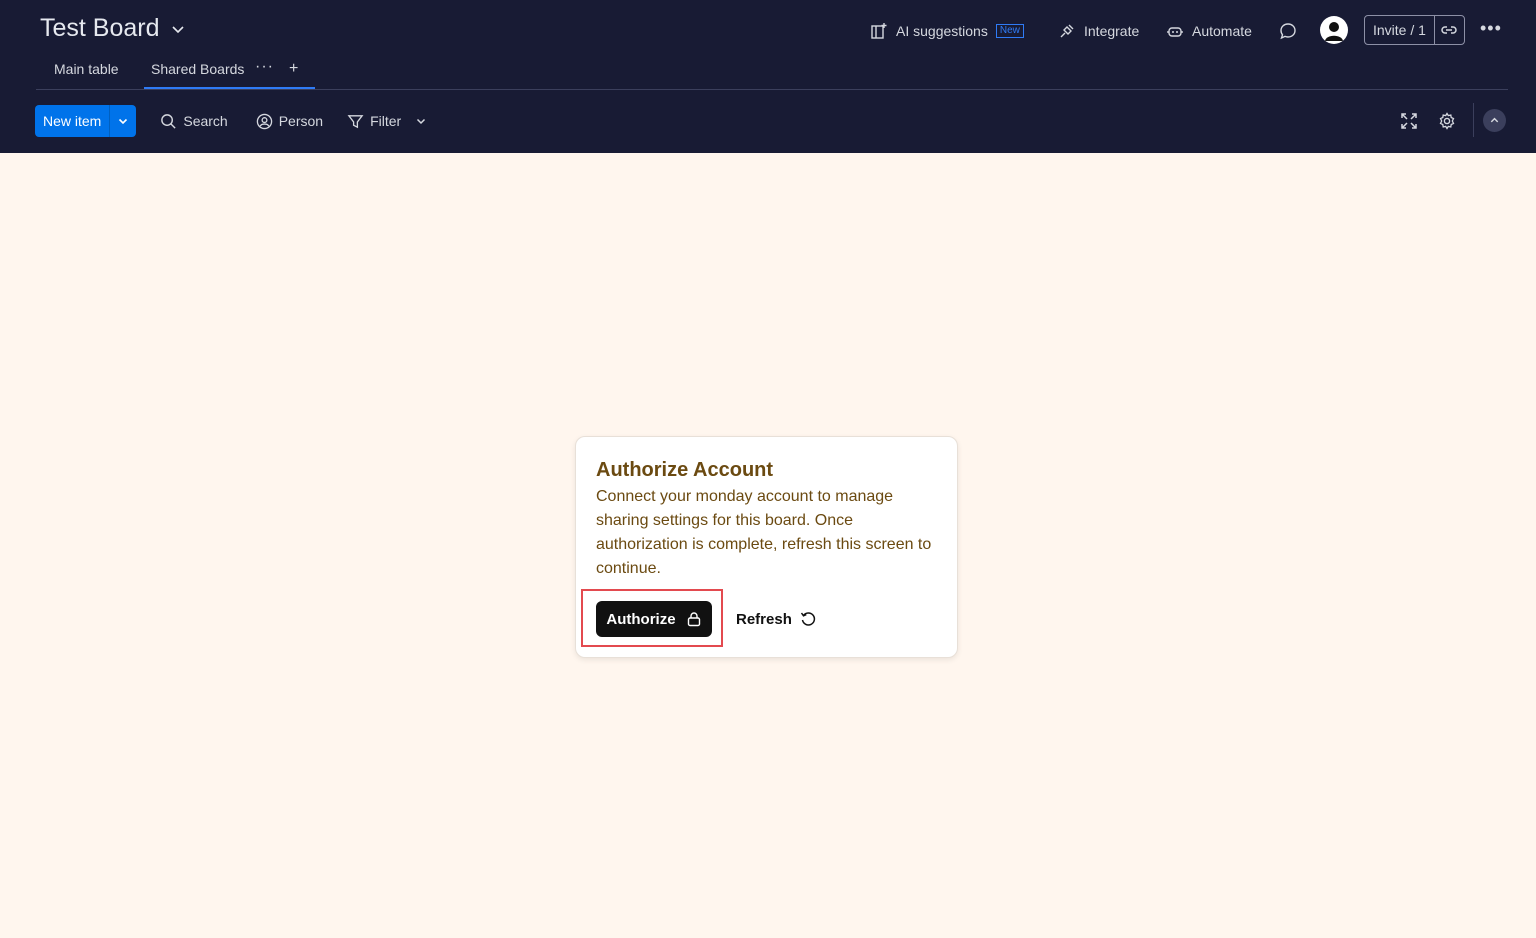 The height and width of the screenshot is (938, 1536). I want to click on search-icon, so click(168, 121).